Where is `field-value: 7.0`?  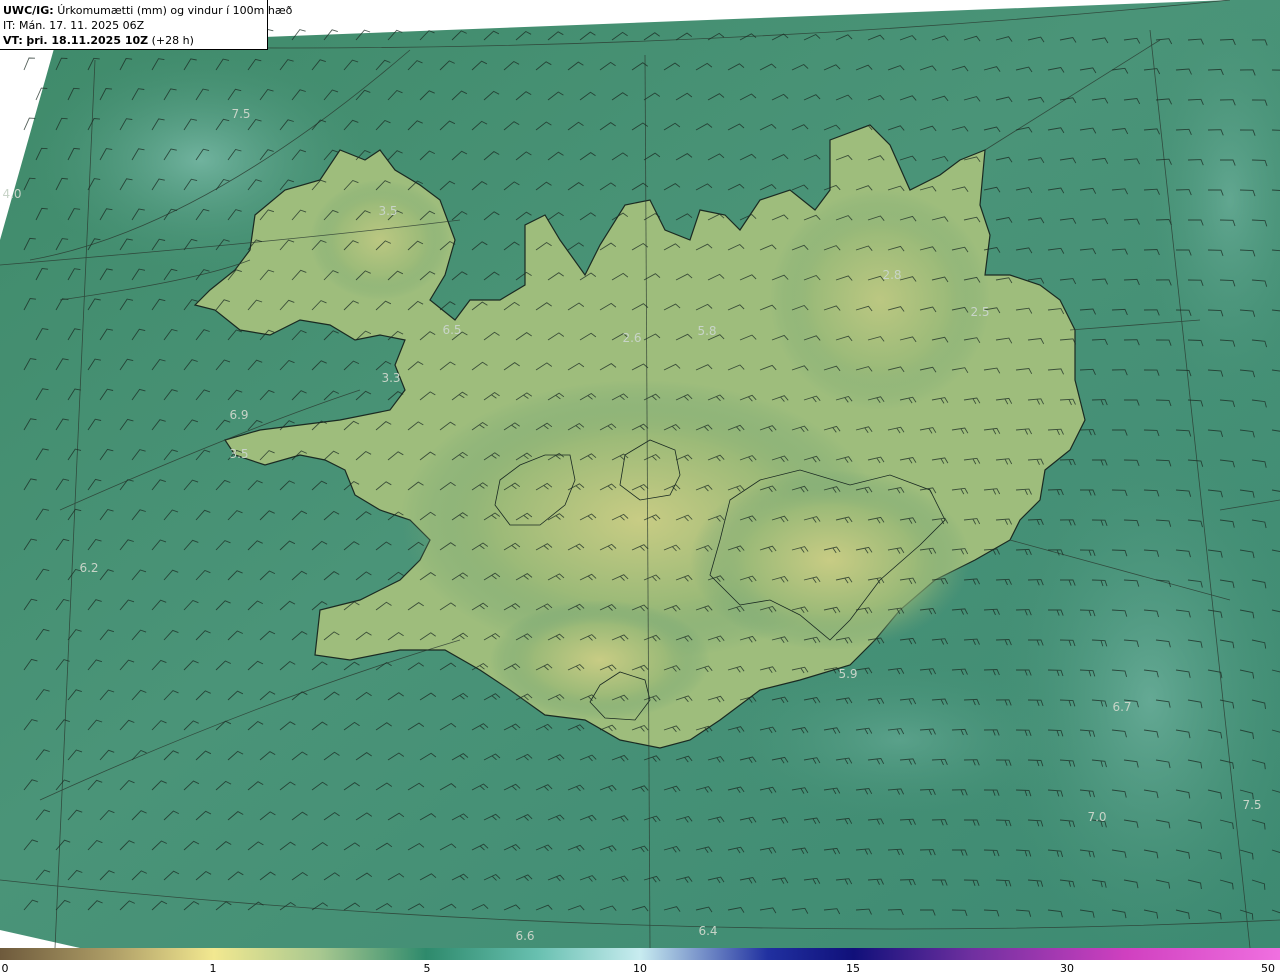 field-value: 7.0 is located at coordinates (1096, 817).